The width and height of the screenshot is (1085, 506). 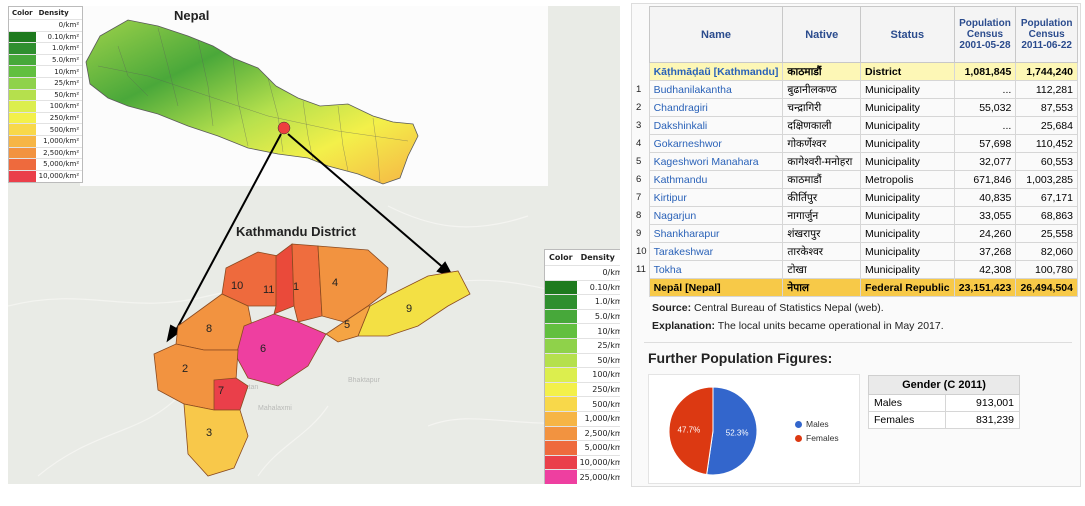 I want to click on legend-row: 2,500/km², so click(x=46, y=152).